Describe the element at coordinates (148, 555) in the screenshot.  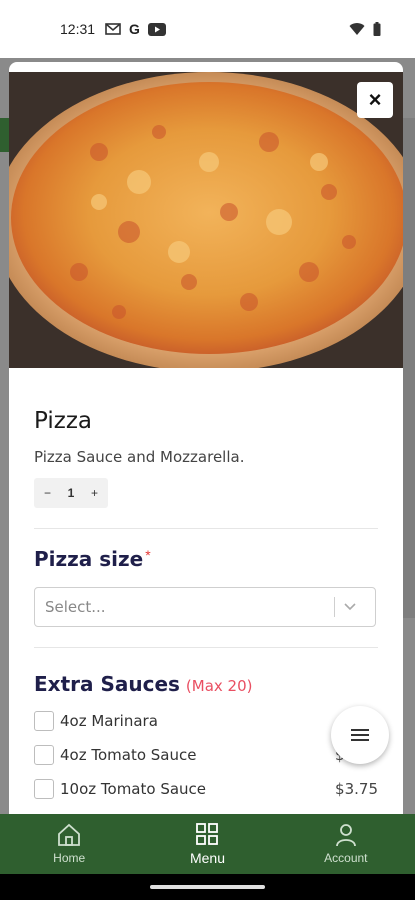
I see `required-marker: *` at that location.